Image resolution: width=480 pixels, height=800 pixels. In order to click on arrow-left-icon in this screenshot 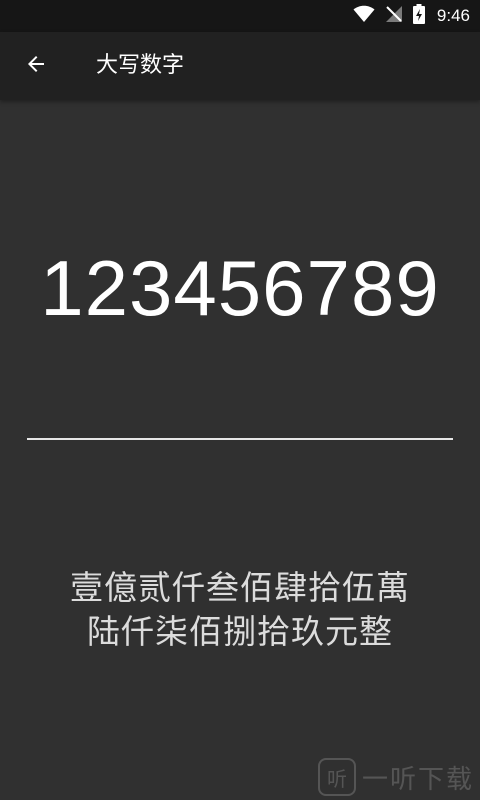, I will do `click(36, 66)`.